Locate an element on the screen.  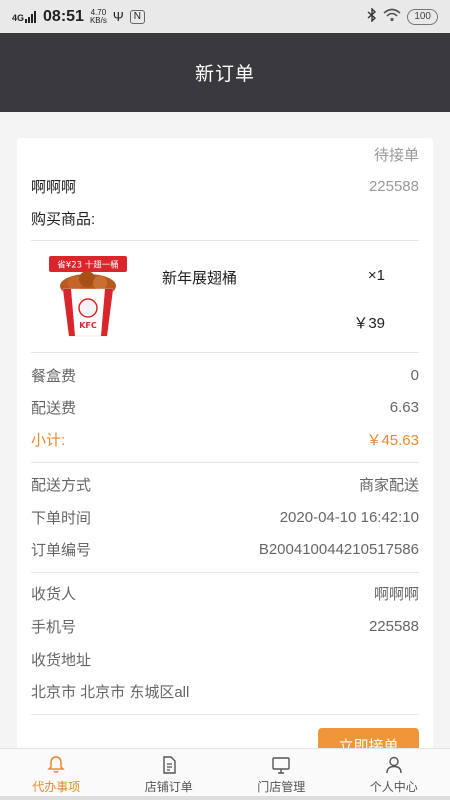
page-header: 新订单 is located at coordinates (225, 72).